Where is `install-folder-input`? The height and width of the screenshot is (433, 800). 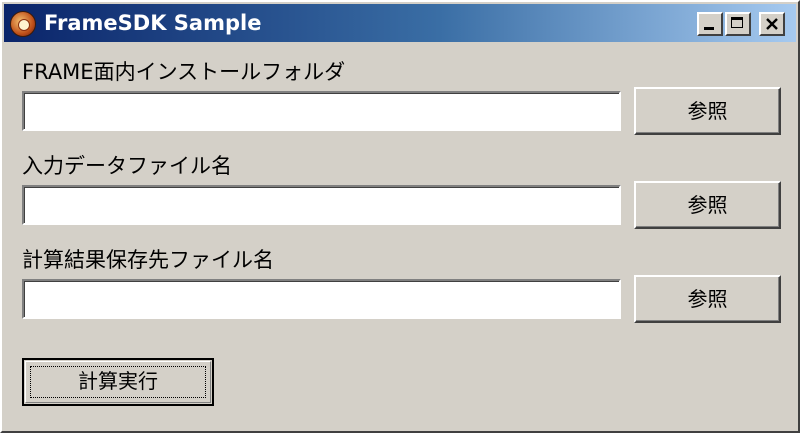
install-folder-input is located at coordinates (321, 111).